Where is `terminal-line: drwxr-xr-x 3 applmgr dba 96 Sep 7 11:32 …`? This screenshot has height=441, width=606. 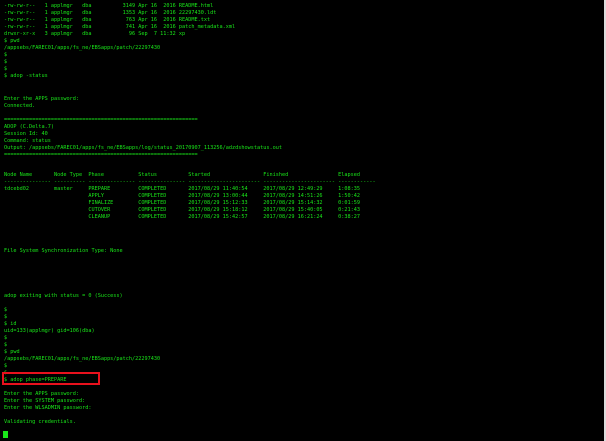
terminal-line: drwxr-xr-x 3 applmgr dba 96 Sep 7 11:32 … is located at coordinates (95, 34).